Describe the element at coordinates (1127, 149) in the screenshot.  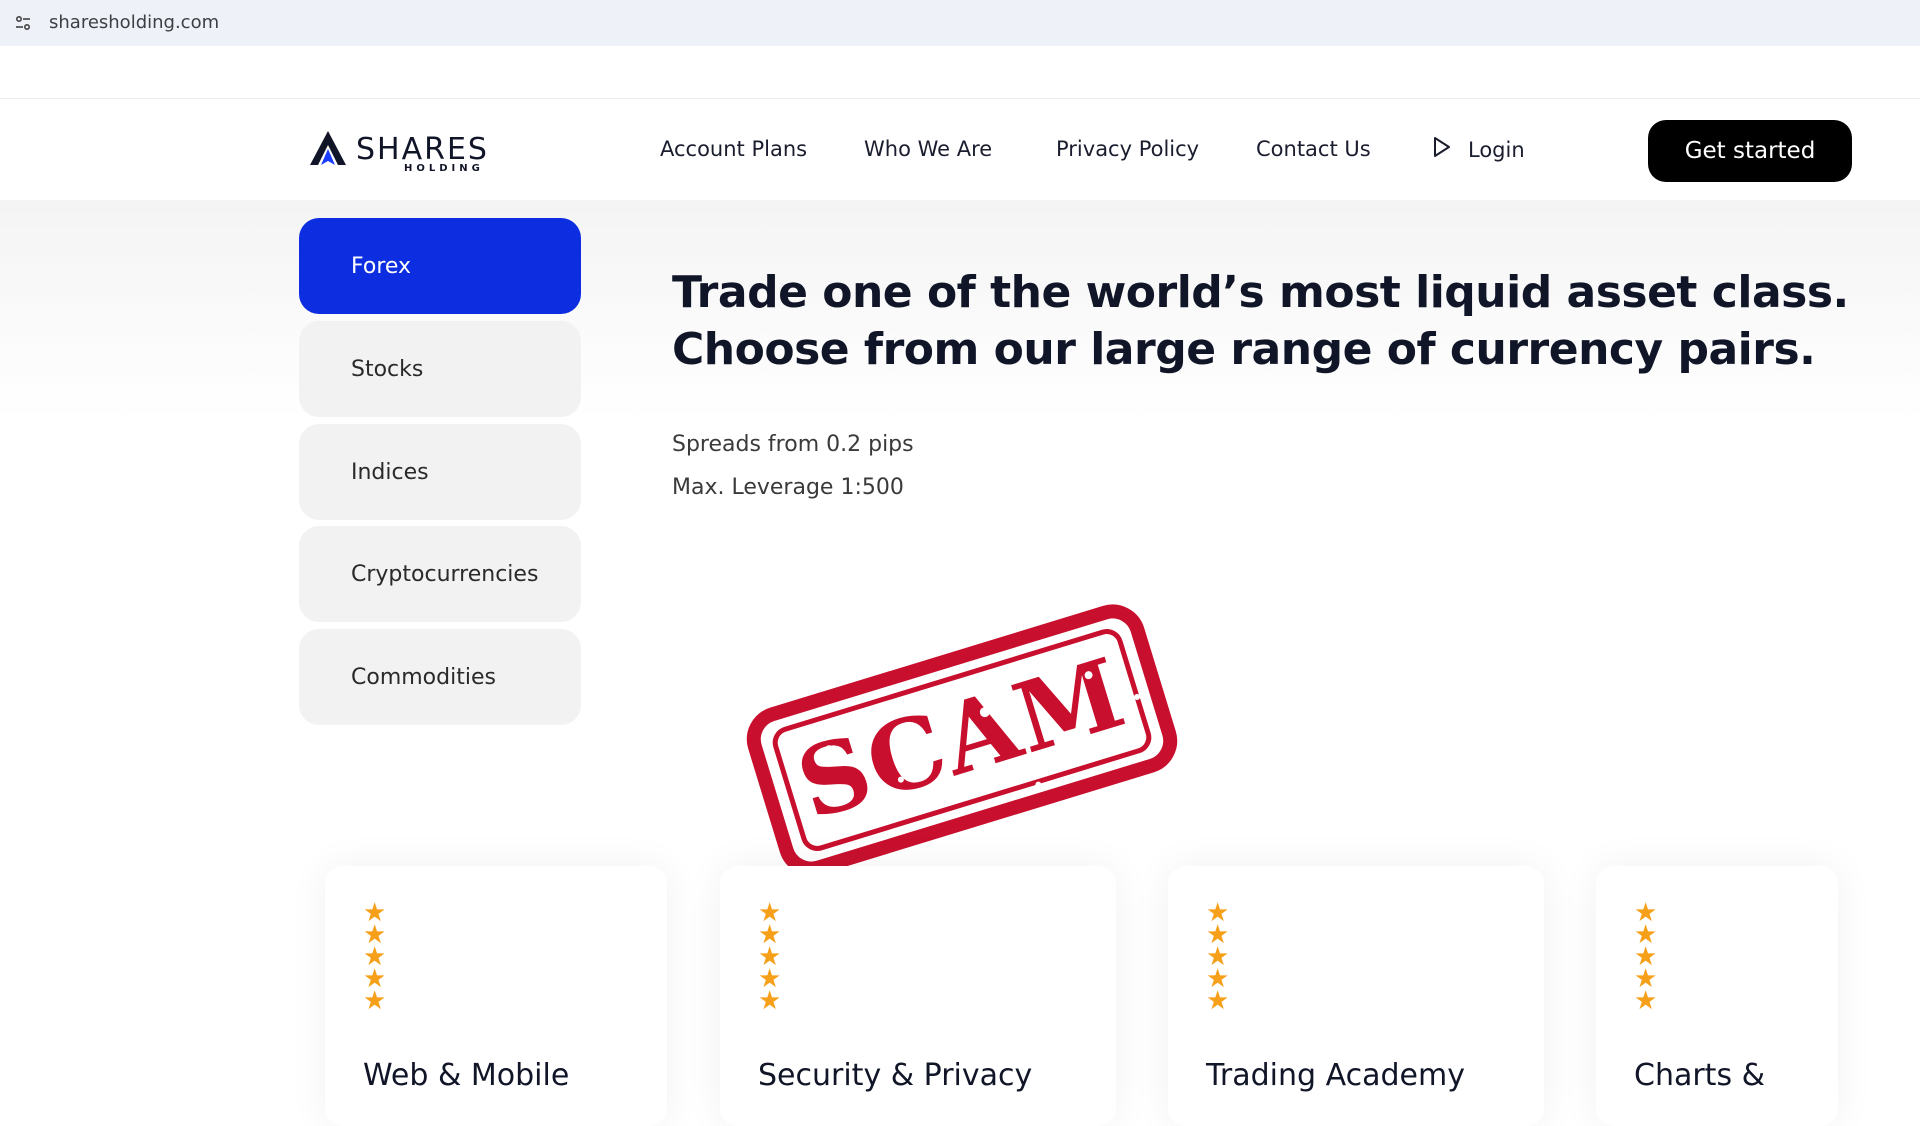
I see `nav-privacy-policy: Privacy Policy` at that location.